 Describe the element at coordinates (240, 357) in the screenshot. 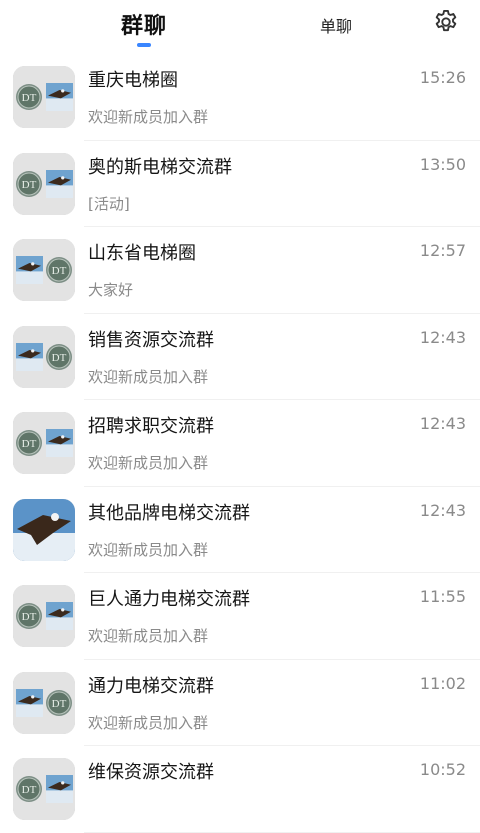

I see `chat-list-item: DT 销售资源交流群 欢迎新成员加入群 12:43` at that location.